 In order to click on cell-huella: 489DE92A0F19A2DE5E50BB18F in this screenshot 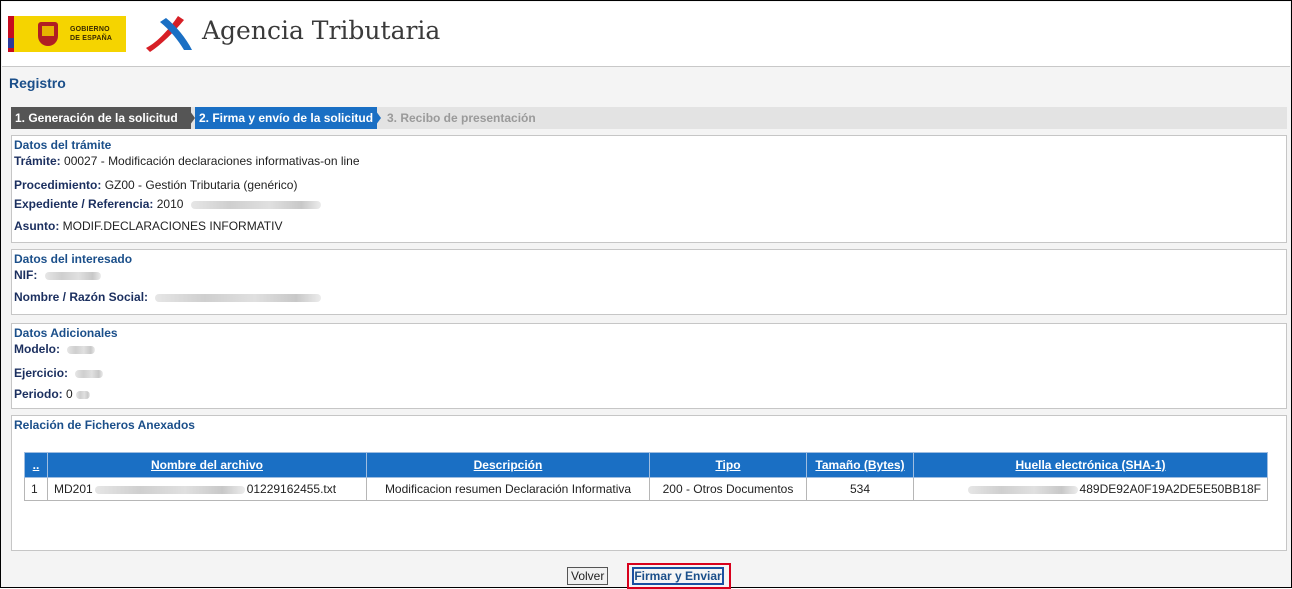, I will do `click(1090, 489)`.